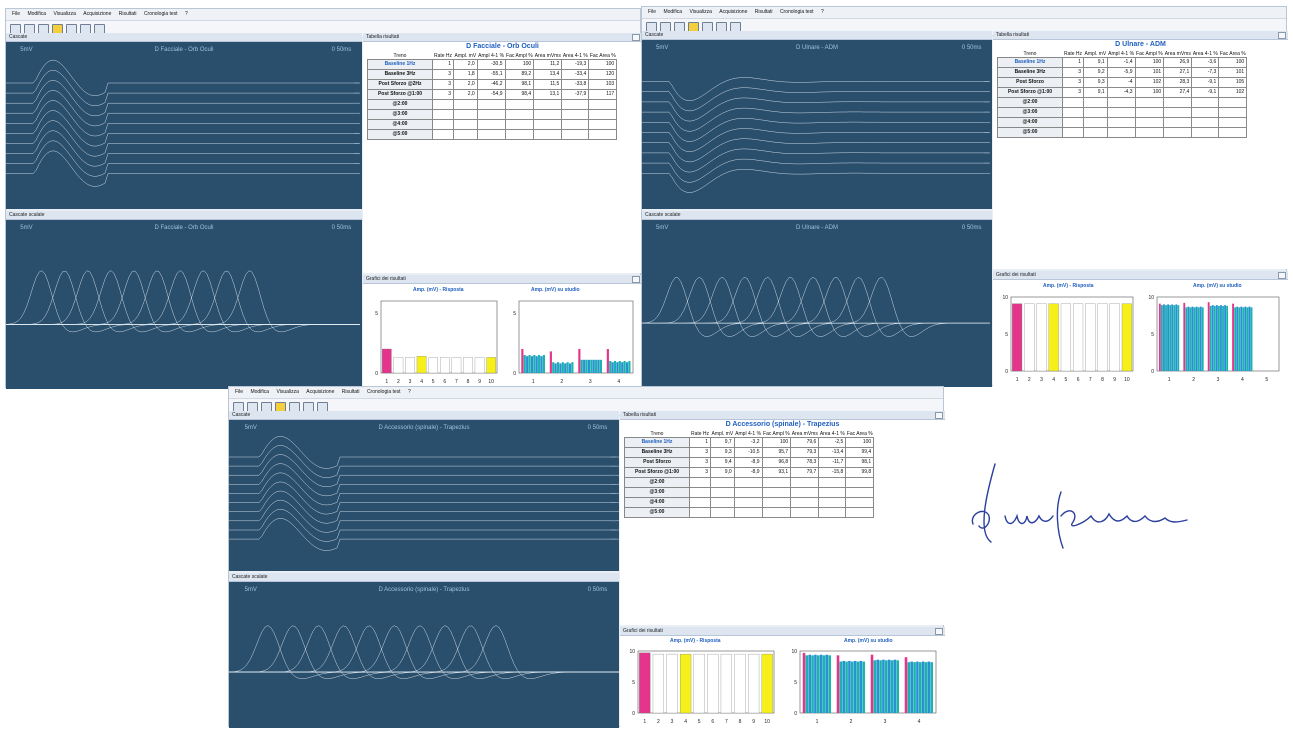 This screenshot has width=1293, height=729. Describe the element at coordinates (776, 434) in the screenshot. I see `column-header: Fac Ampl %` at that location.